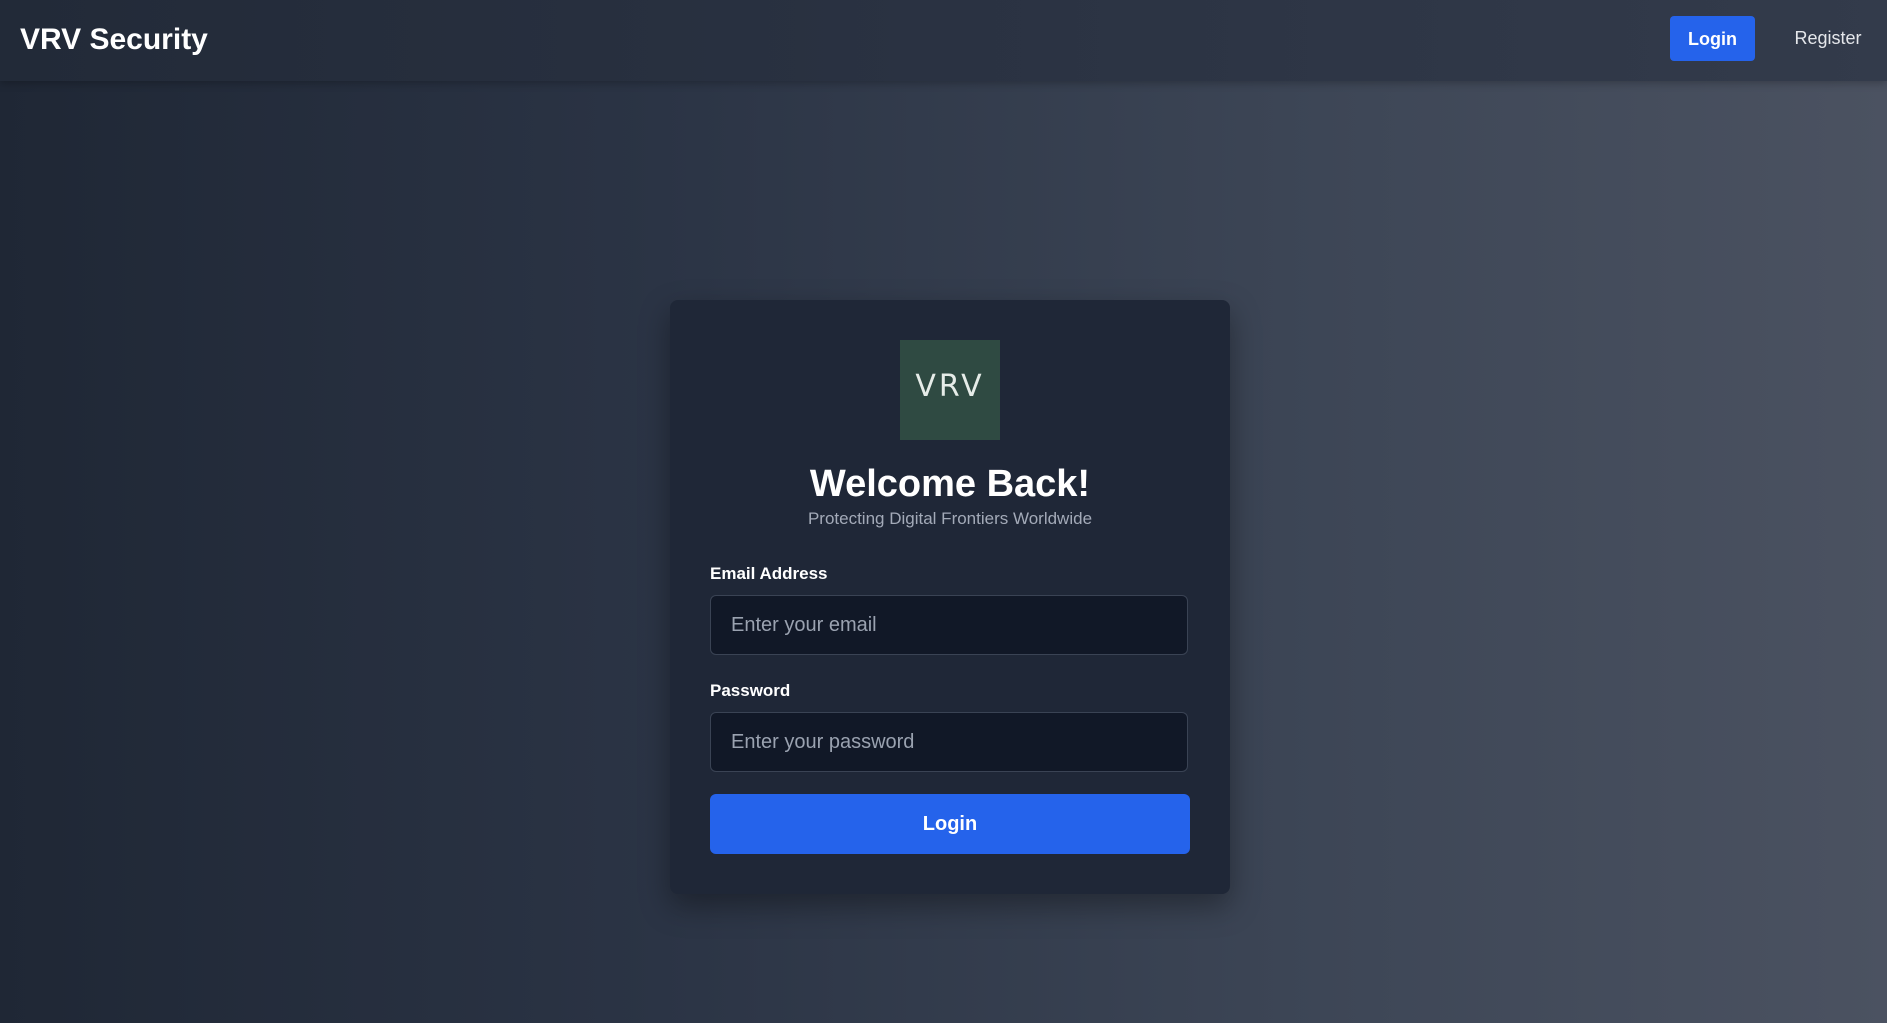 The height and width of the screenshot is (1023, 1887). I want to click on nav-register-link: Register, so click(1828, 38).